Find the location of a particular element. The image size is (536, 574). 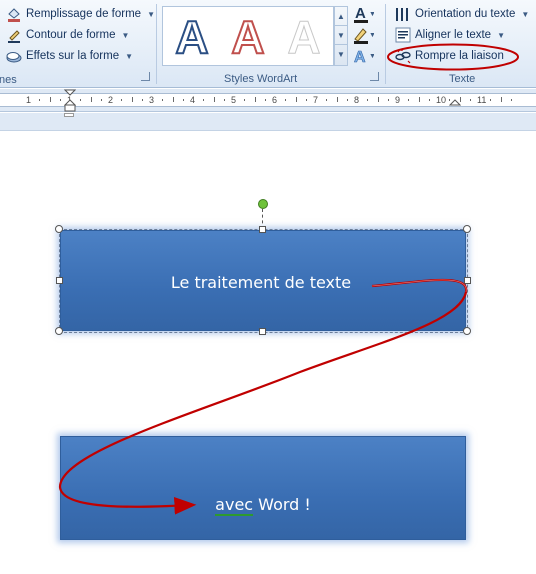

wordart-gallery-scroll: ▲ ▼ ▼ is located at coordinates (341, 36).